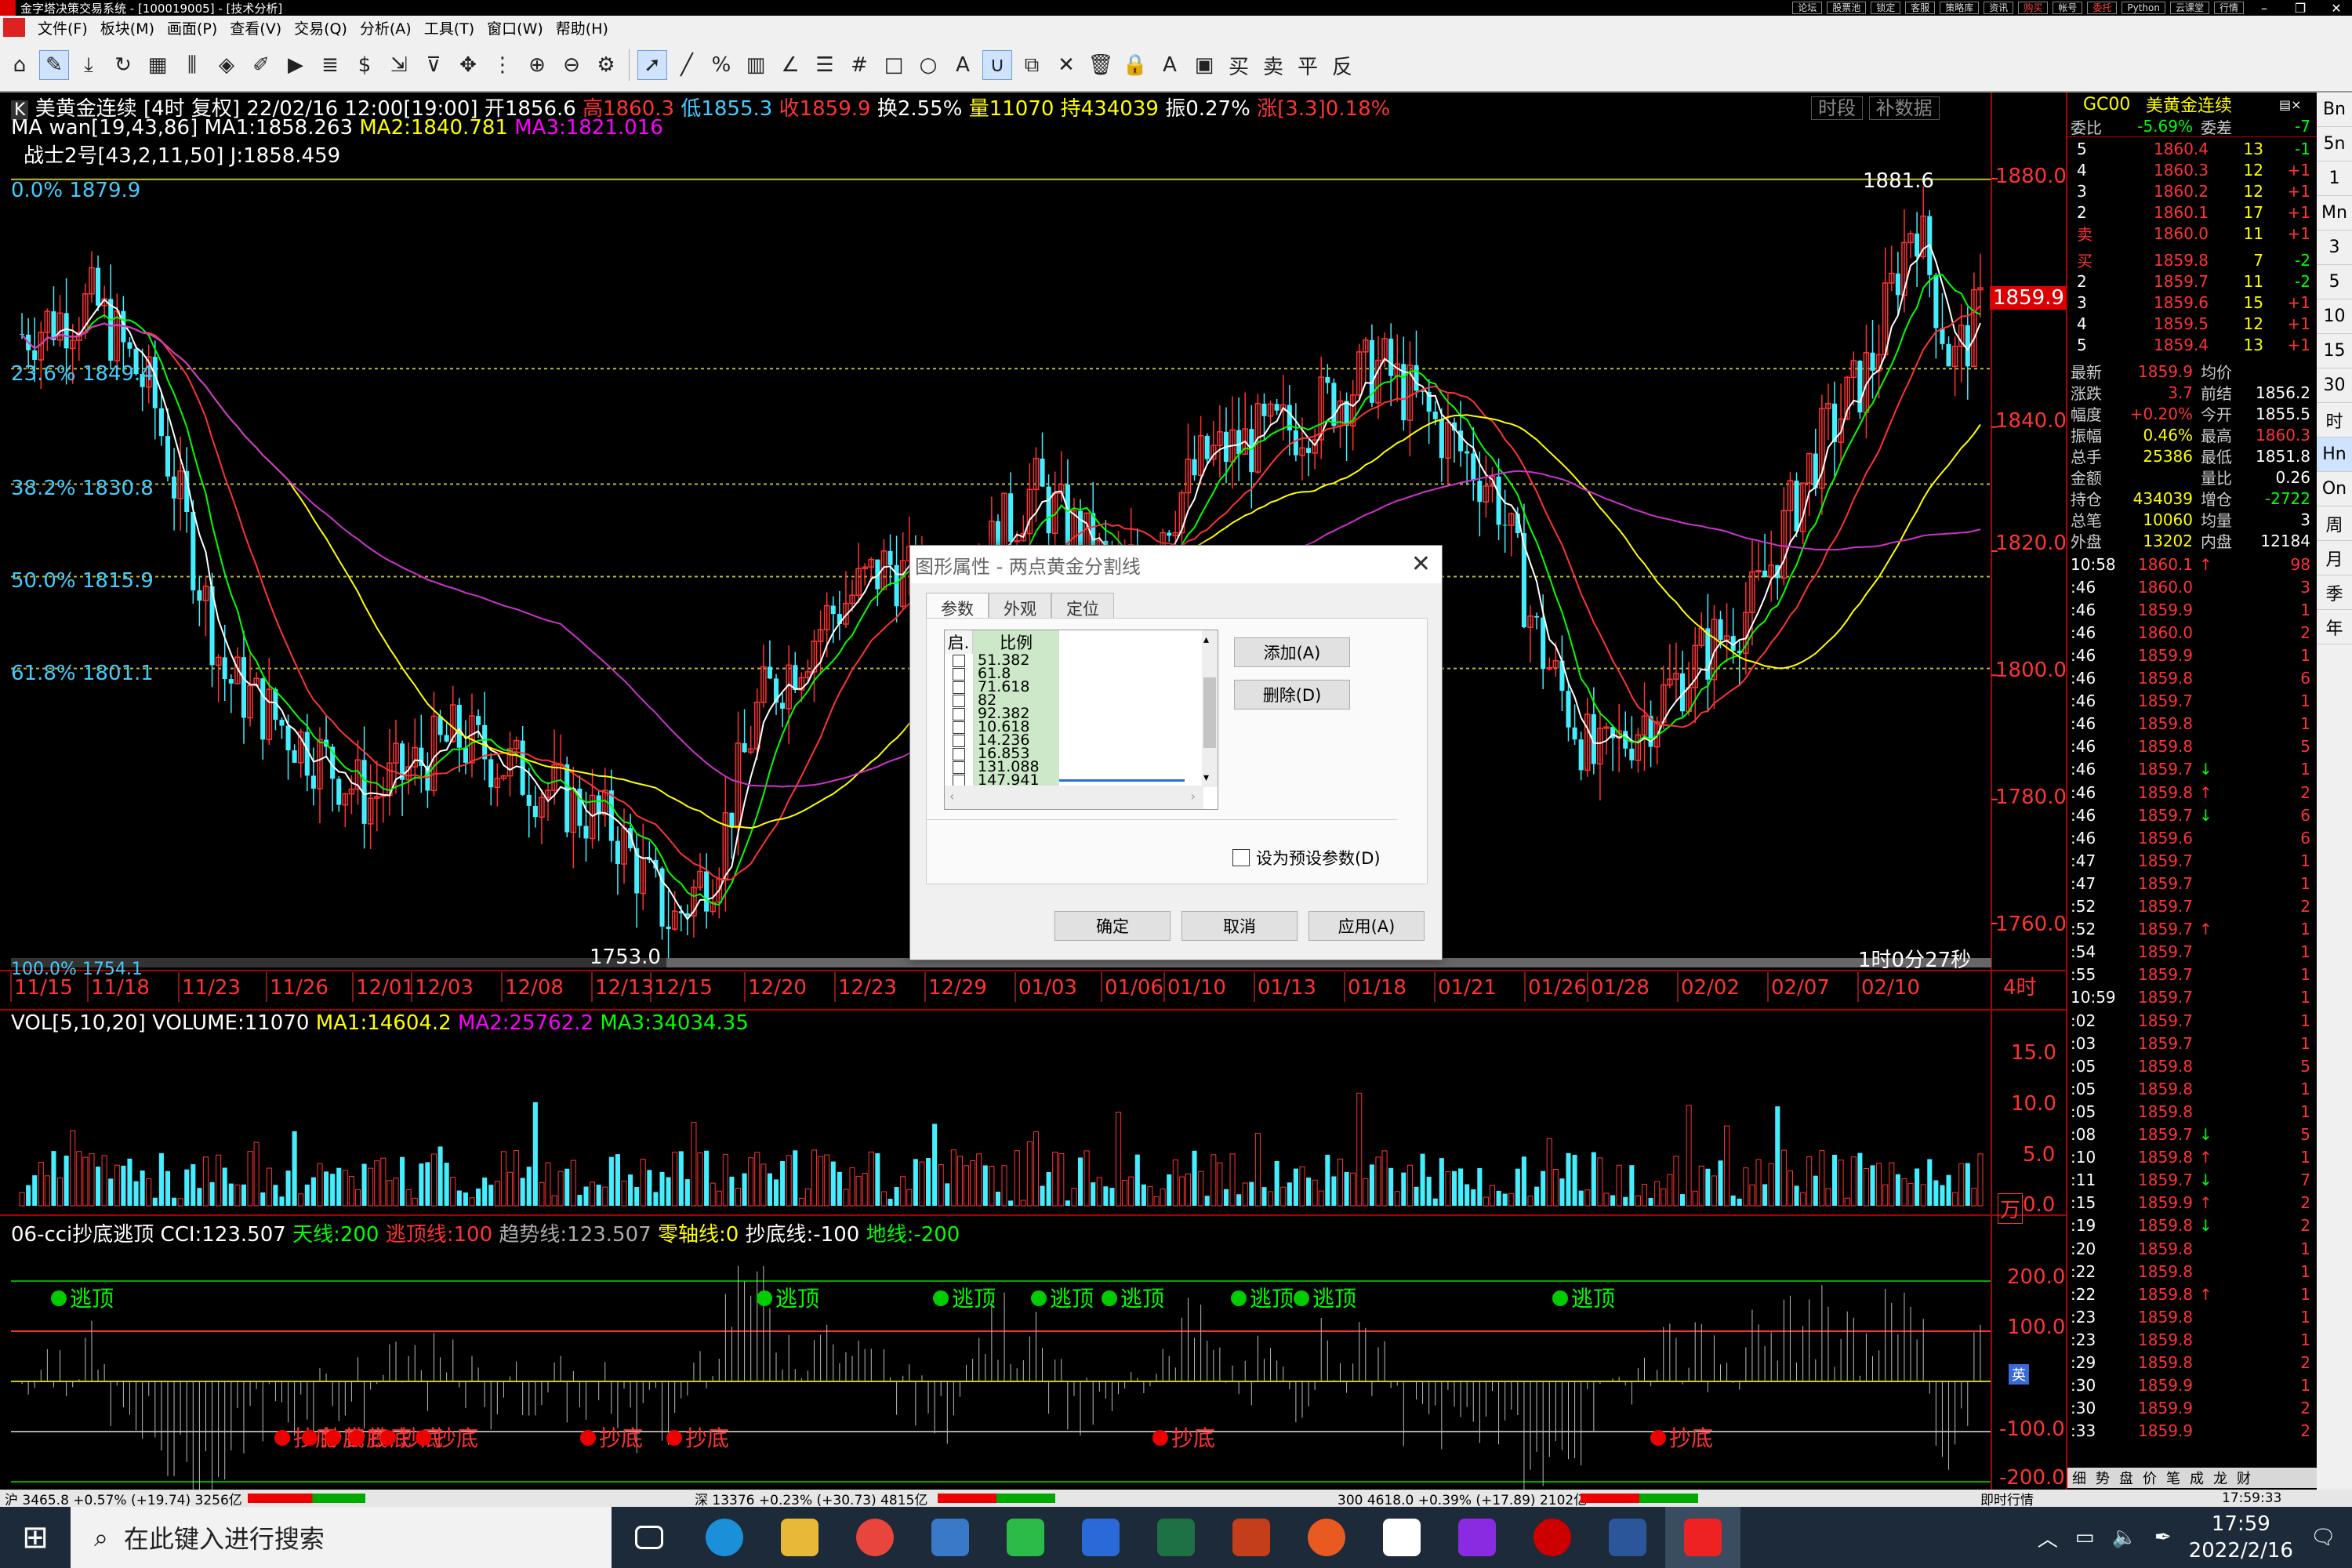  Describe the element at coordinates (1306, 857) in the screenshot. I see `preset-checkbox-row: 设为预设参数(D)` at that location.